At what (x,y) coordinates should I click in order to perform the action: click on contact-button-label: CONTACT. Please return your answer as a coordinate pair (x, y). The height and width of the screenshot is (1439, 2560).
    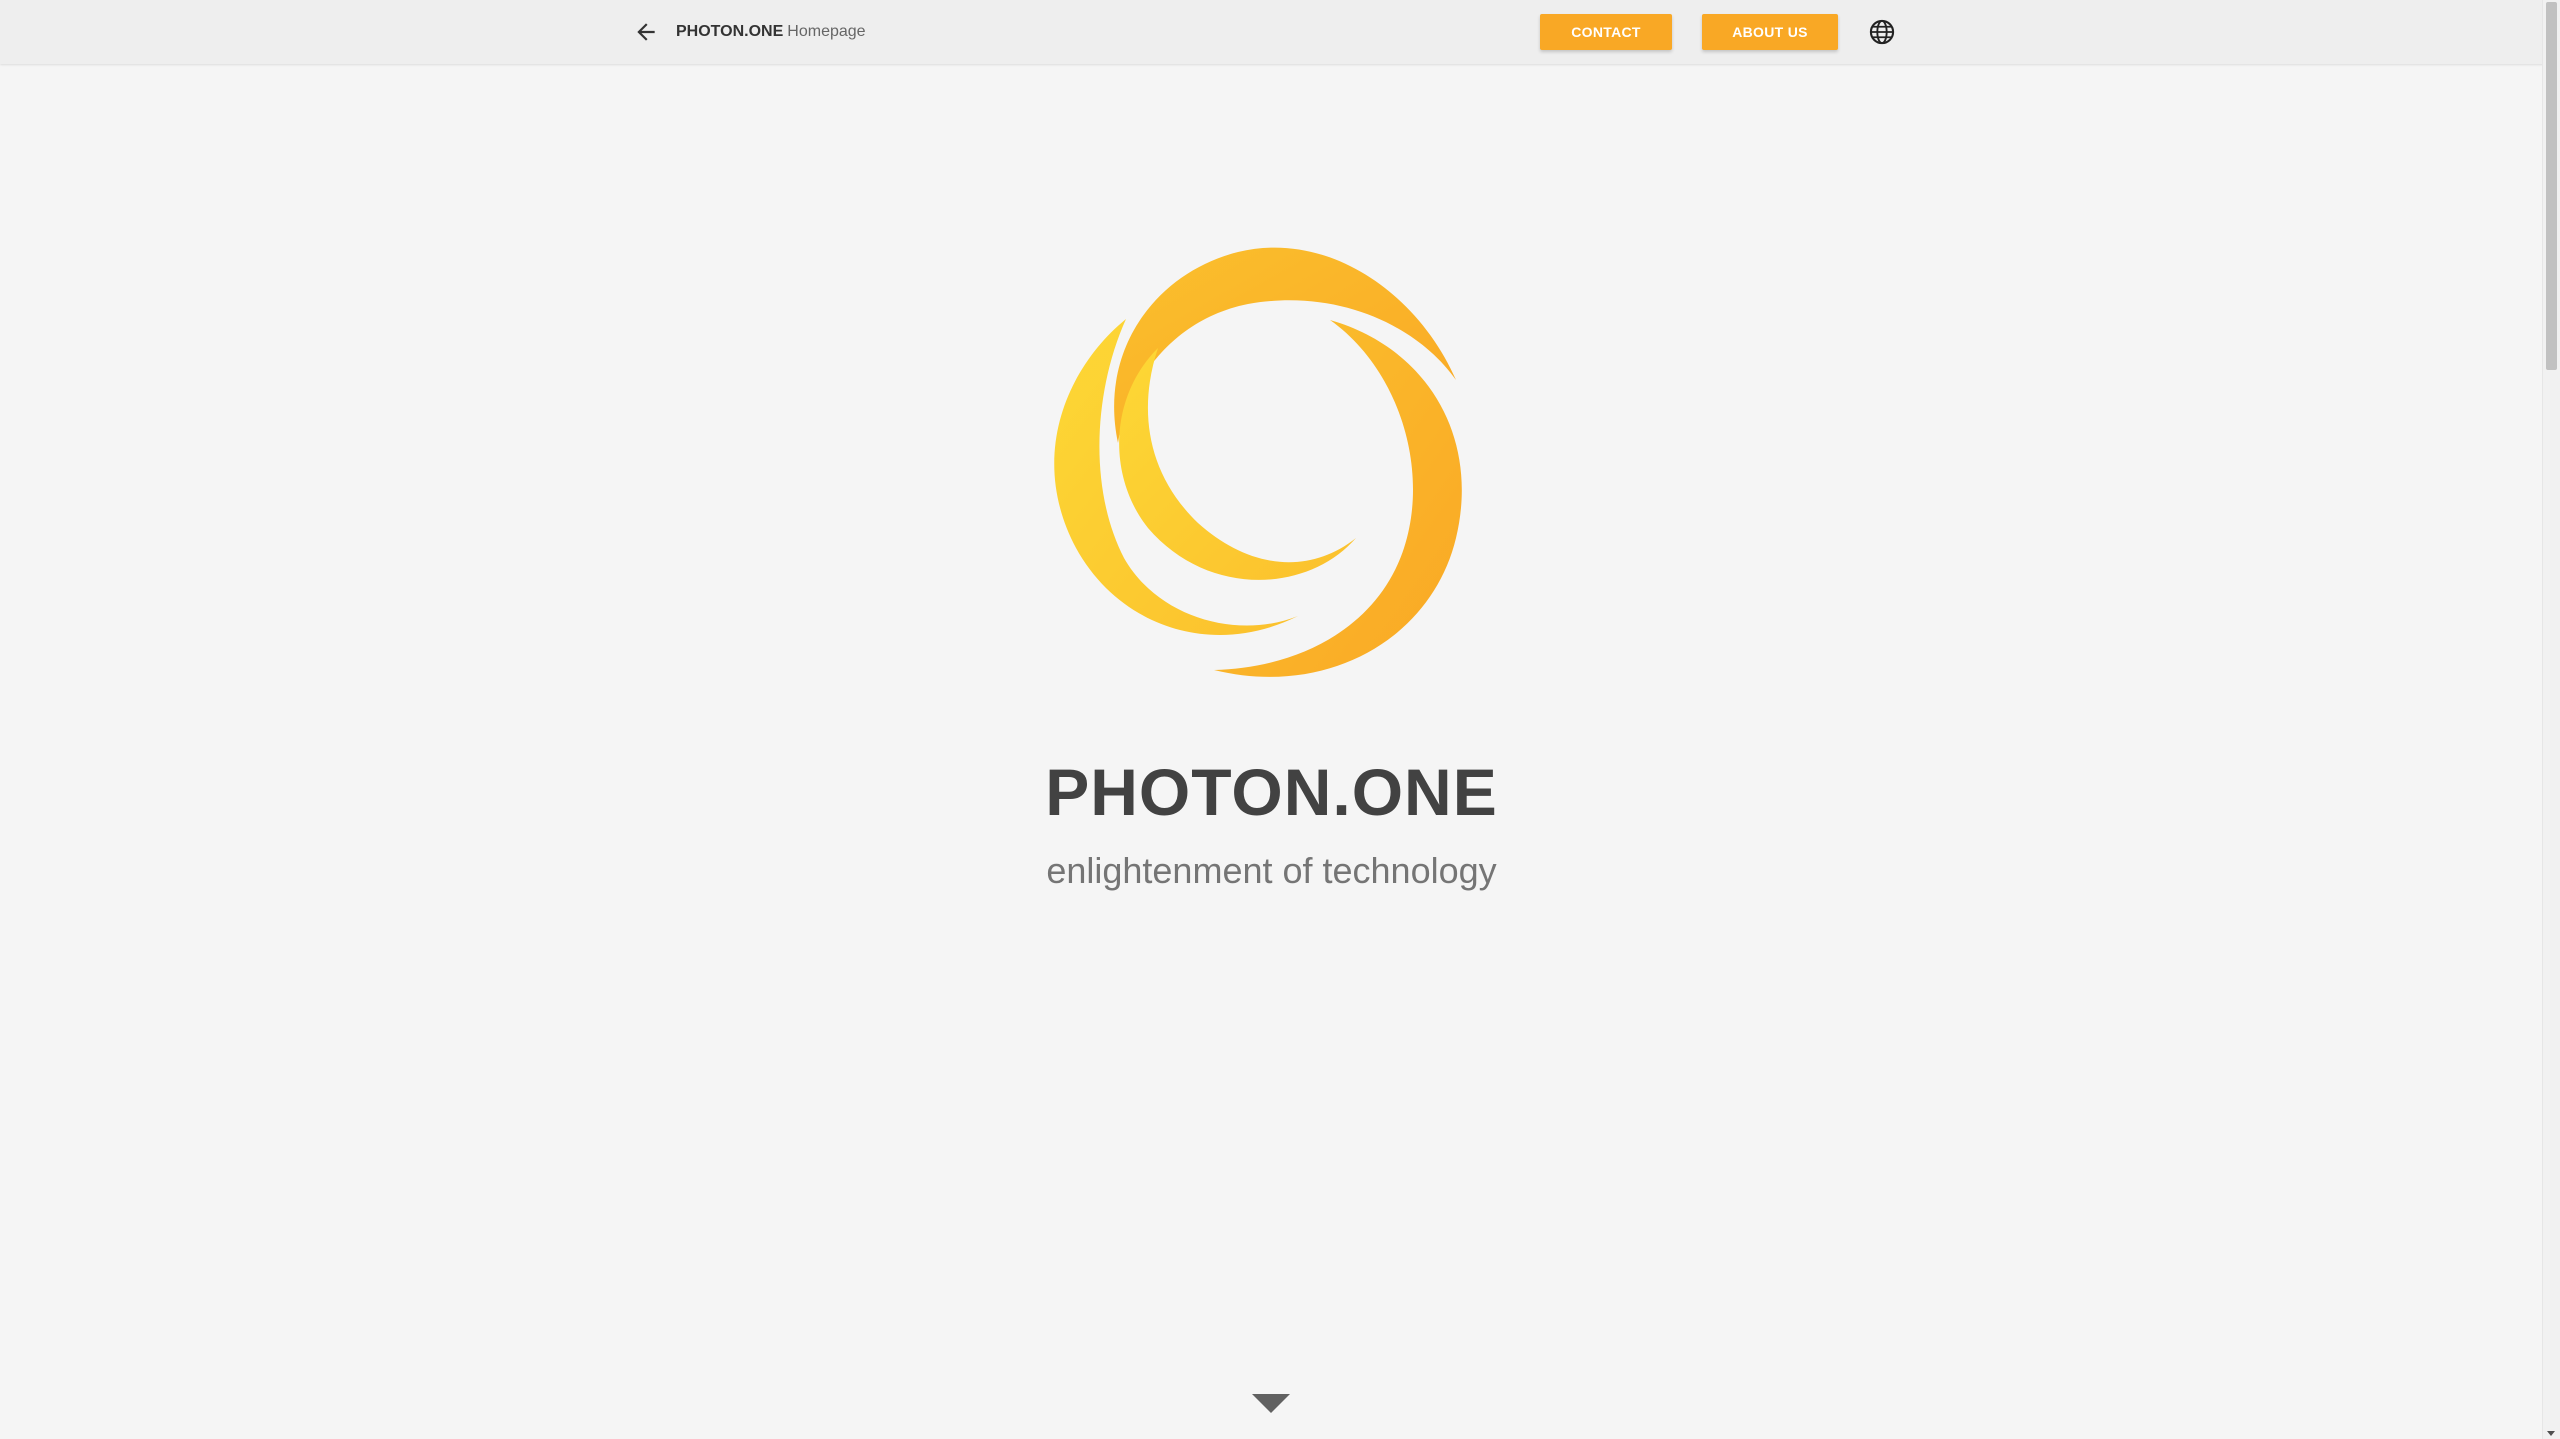
    Looking at the image, I should click on (1606, 32).